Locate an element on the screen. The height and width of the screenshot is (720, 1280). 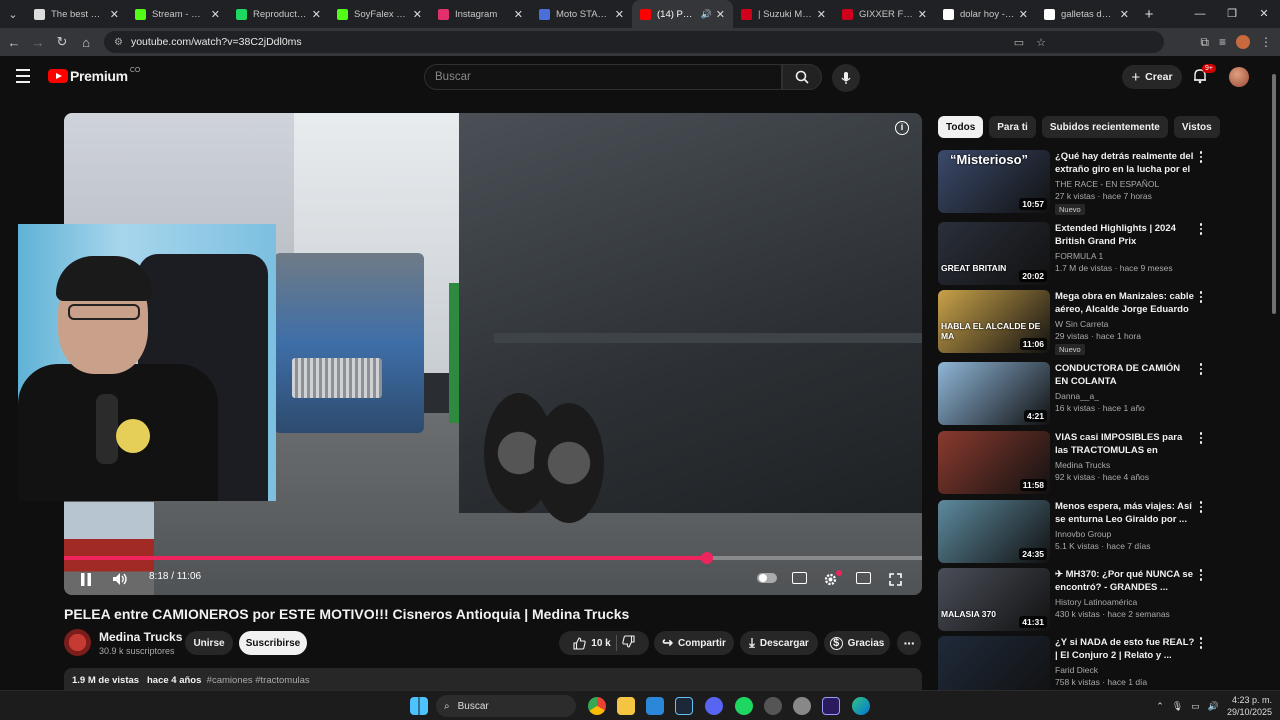
store-icon is located at coordinates (655, 706).